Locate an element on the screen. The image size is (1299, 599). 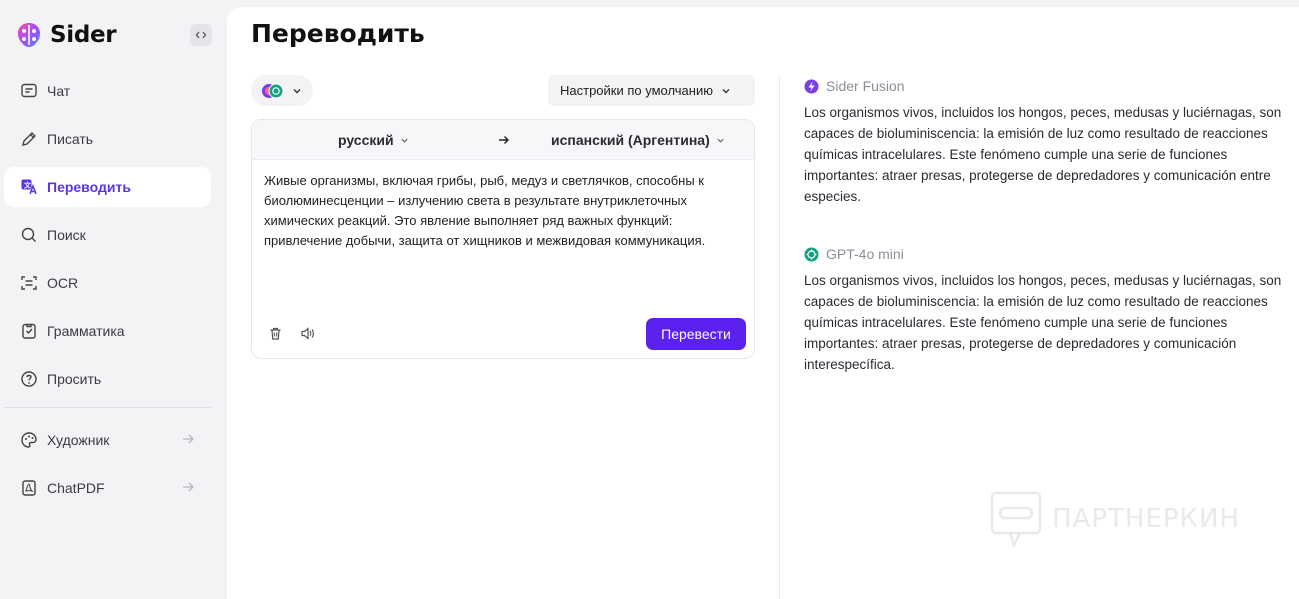
sidebar-item-label: Грамматика is located at coordinates (86, 331).